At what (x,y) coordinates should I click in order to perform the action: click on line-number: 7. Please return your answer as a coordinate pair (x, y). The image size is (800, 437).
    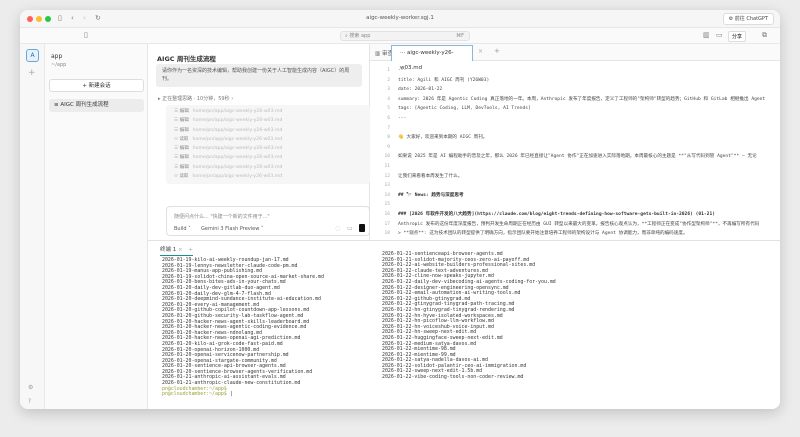
    Looking at the image, I should click on (388, 128).